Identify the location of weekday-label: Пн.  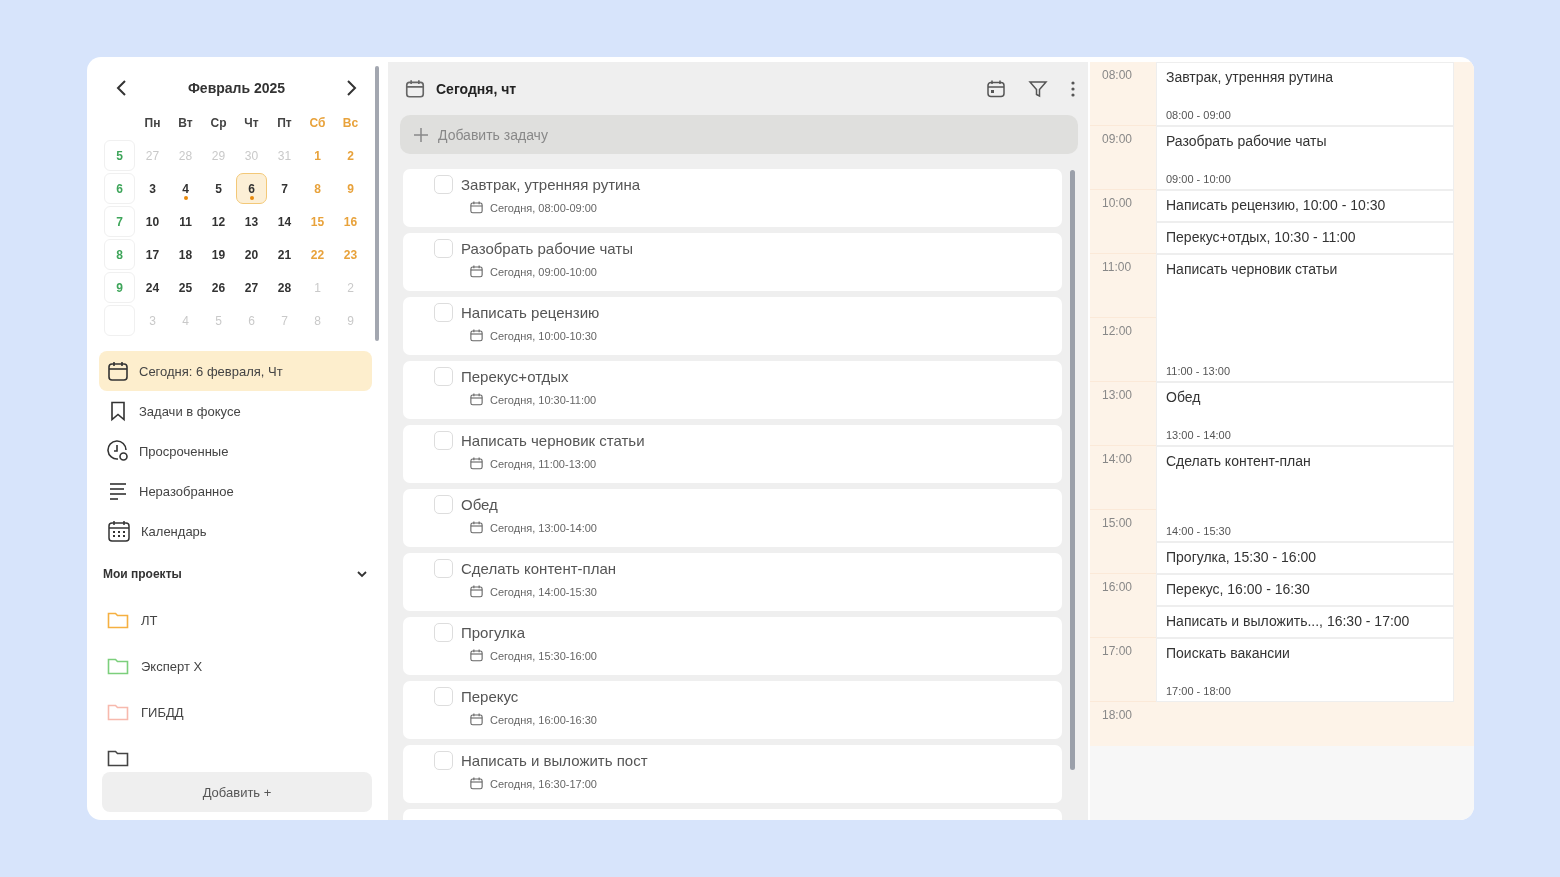
(152, 123).